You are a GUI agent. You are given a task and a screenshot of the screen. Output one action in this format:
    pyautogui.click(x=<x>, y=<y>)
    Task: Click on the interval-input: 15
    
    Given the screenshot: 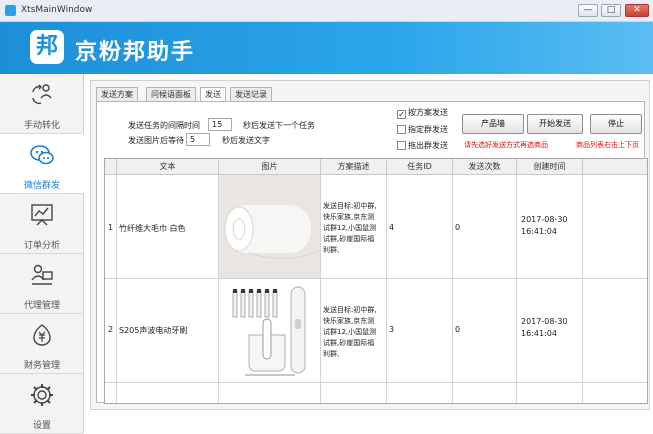 What is the action you would take?
    pyautogui.click(x=220, y=124)
    